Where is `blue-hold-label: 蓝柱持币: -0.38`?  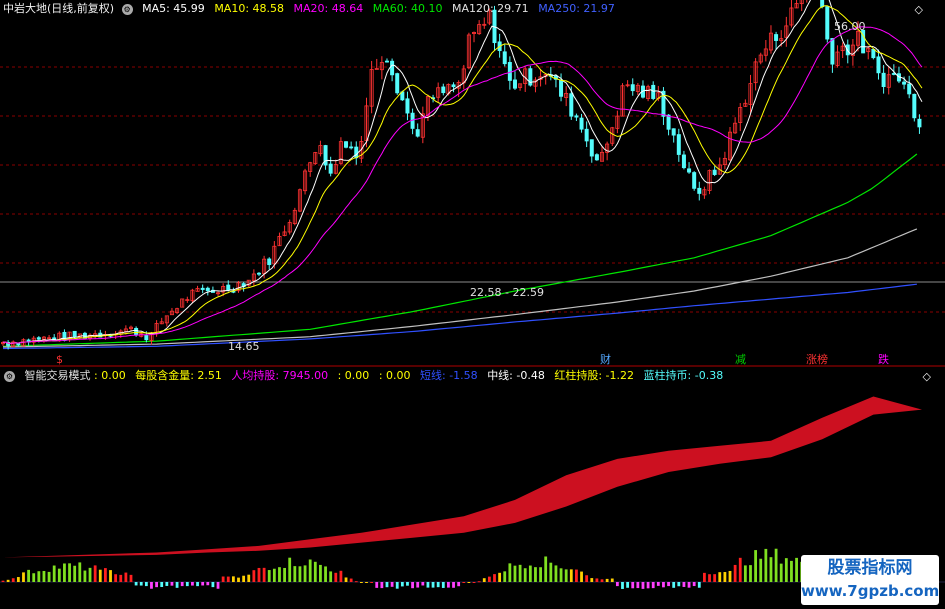
blue-hold-label: 蓝柱持币: -0.38 is located at coordinates (683, 375).